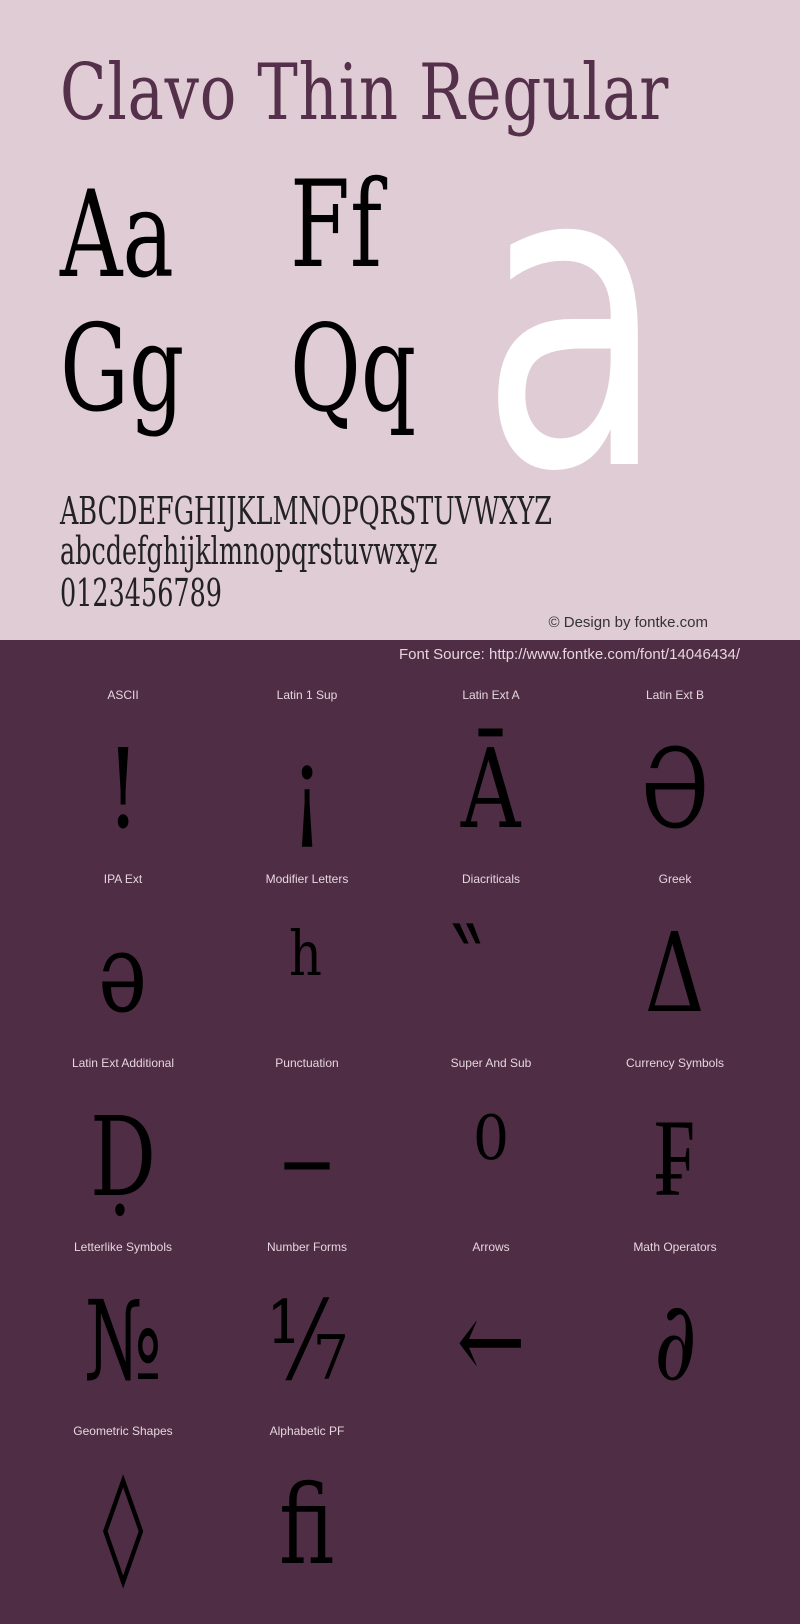  I want to click on glyph-char: ʰ, so click(307, 973).